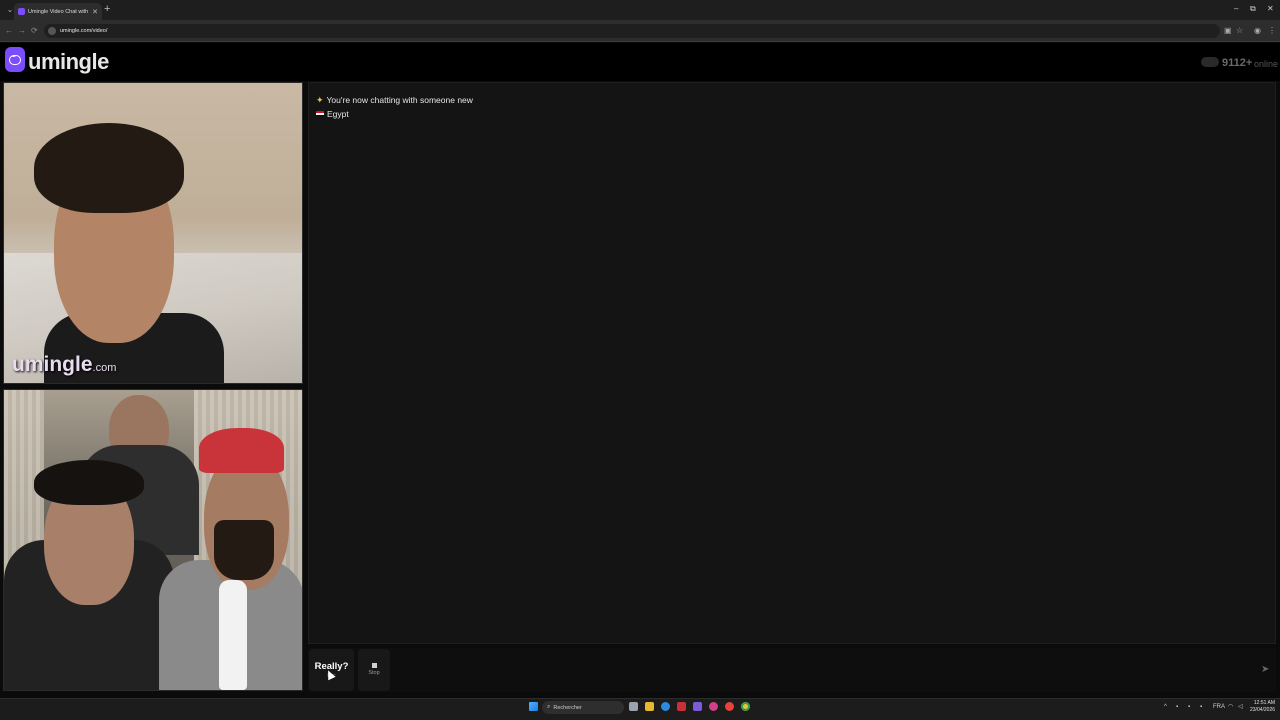 The height and width of the screenshot is (720, 1280). Describe the element at coordinates (21, 11) in the screenshot. I see `umingle-favicon-icon` at that location.